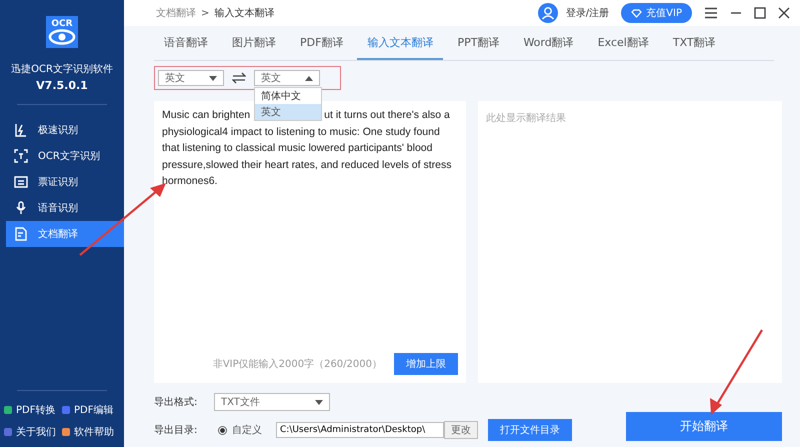  Describe the element at coordinates (91, 432) in the screenshot. I see `sidebar-link: 软件帮助` at that location.